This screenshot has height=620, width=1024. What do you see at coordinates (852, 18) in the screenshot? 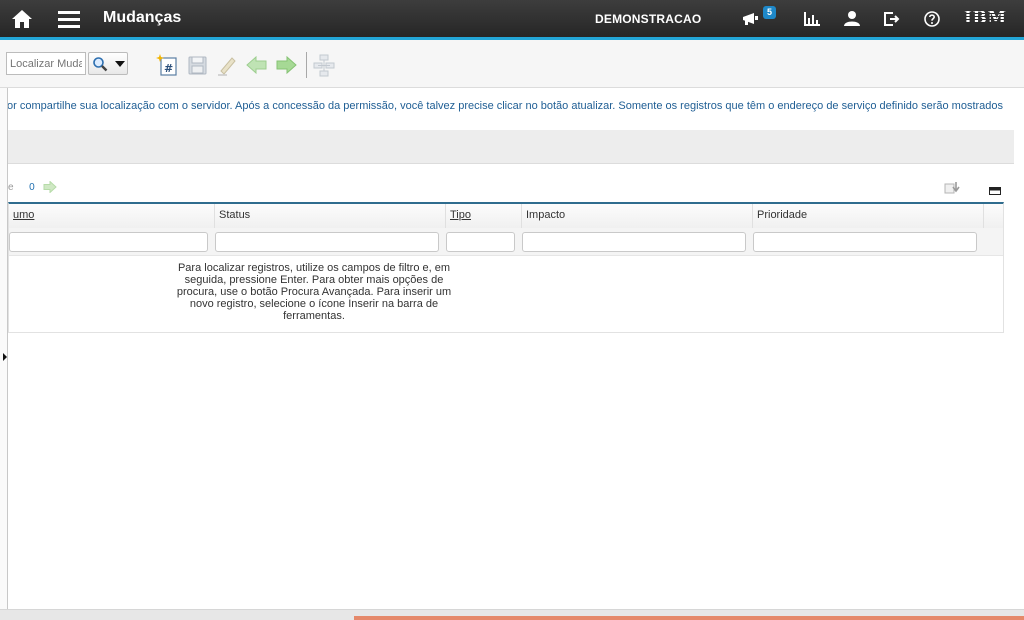
I see `profile-icon` at bounding box center [852, 18].